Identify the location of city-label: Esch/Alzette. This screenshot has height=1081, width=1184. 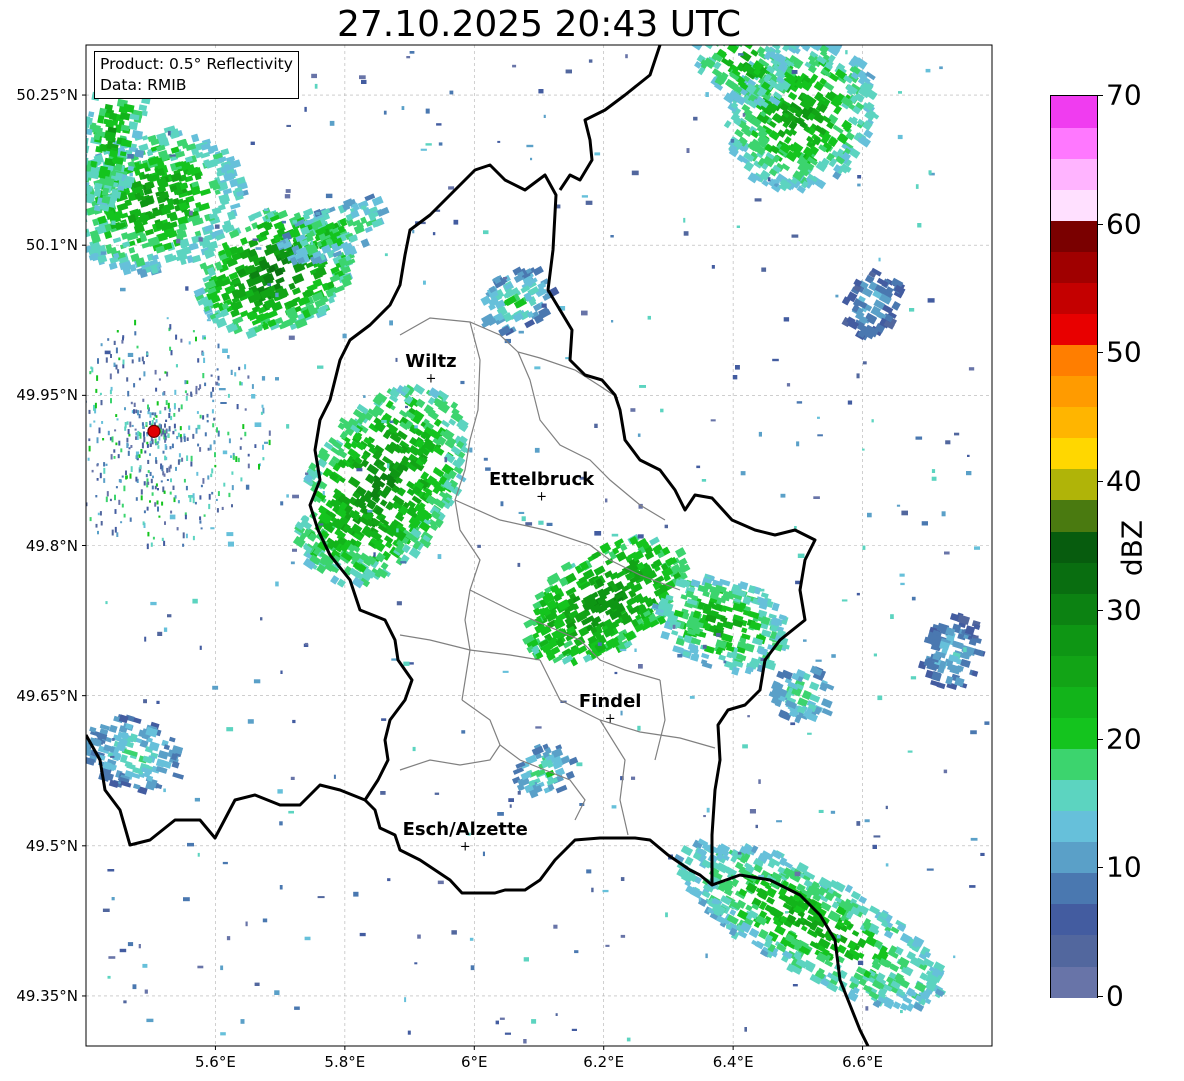
(465, 829).